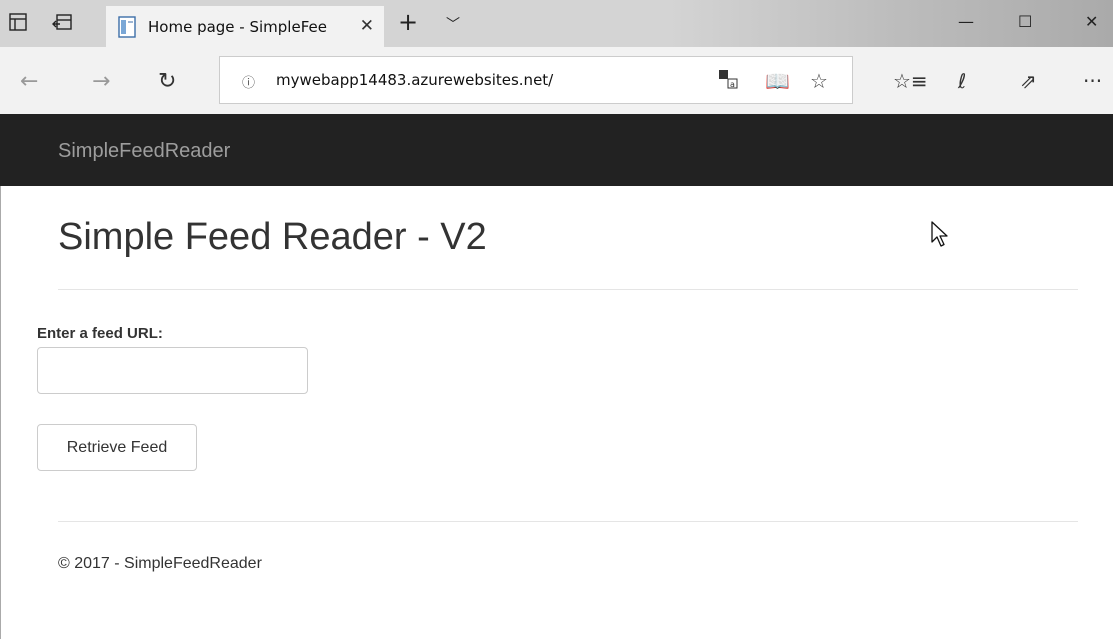 The width and height of the screenshot is (1113, 639). I want to click on more-icon: ···, so click(1092, 81).